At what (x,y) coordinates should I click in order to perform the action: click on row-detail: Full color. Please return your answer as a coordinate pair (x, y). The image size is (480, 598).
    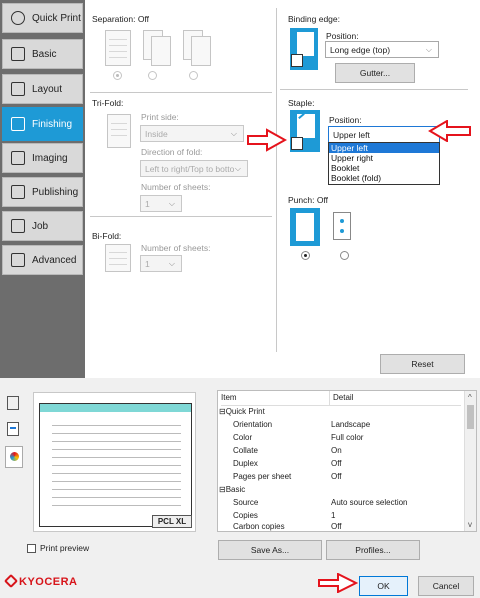
    Looking at the image, I should click on (347, 437).